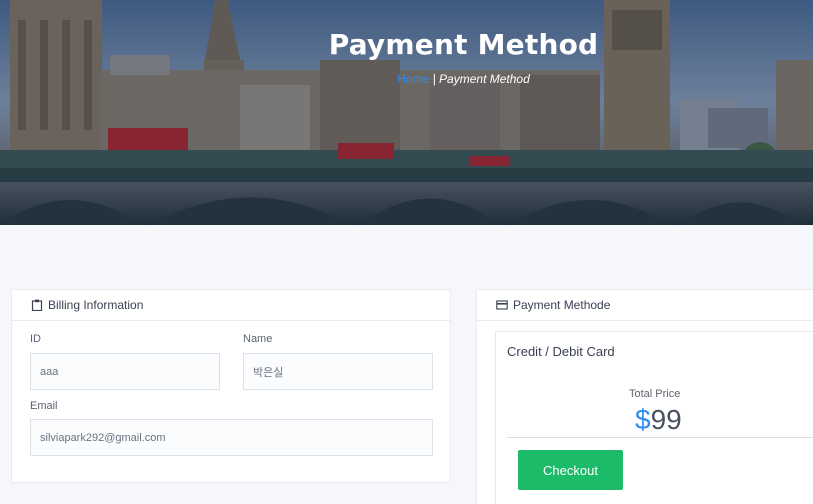 Image resolution: width=813 pixels, height=504 pixels. What do you see at coordinates (413, 79) in the screenshot?
I see `breadcrumb-home-link: Home` at bounding box center [413, 79].